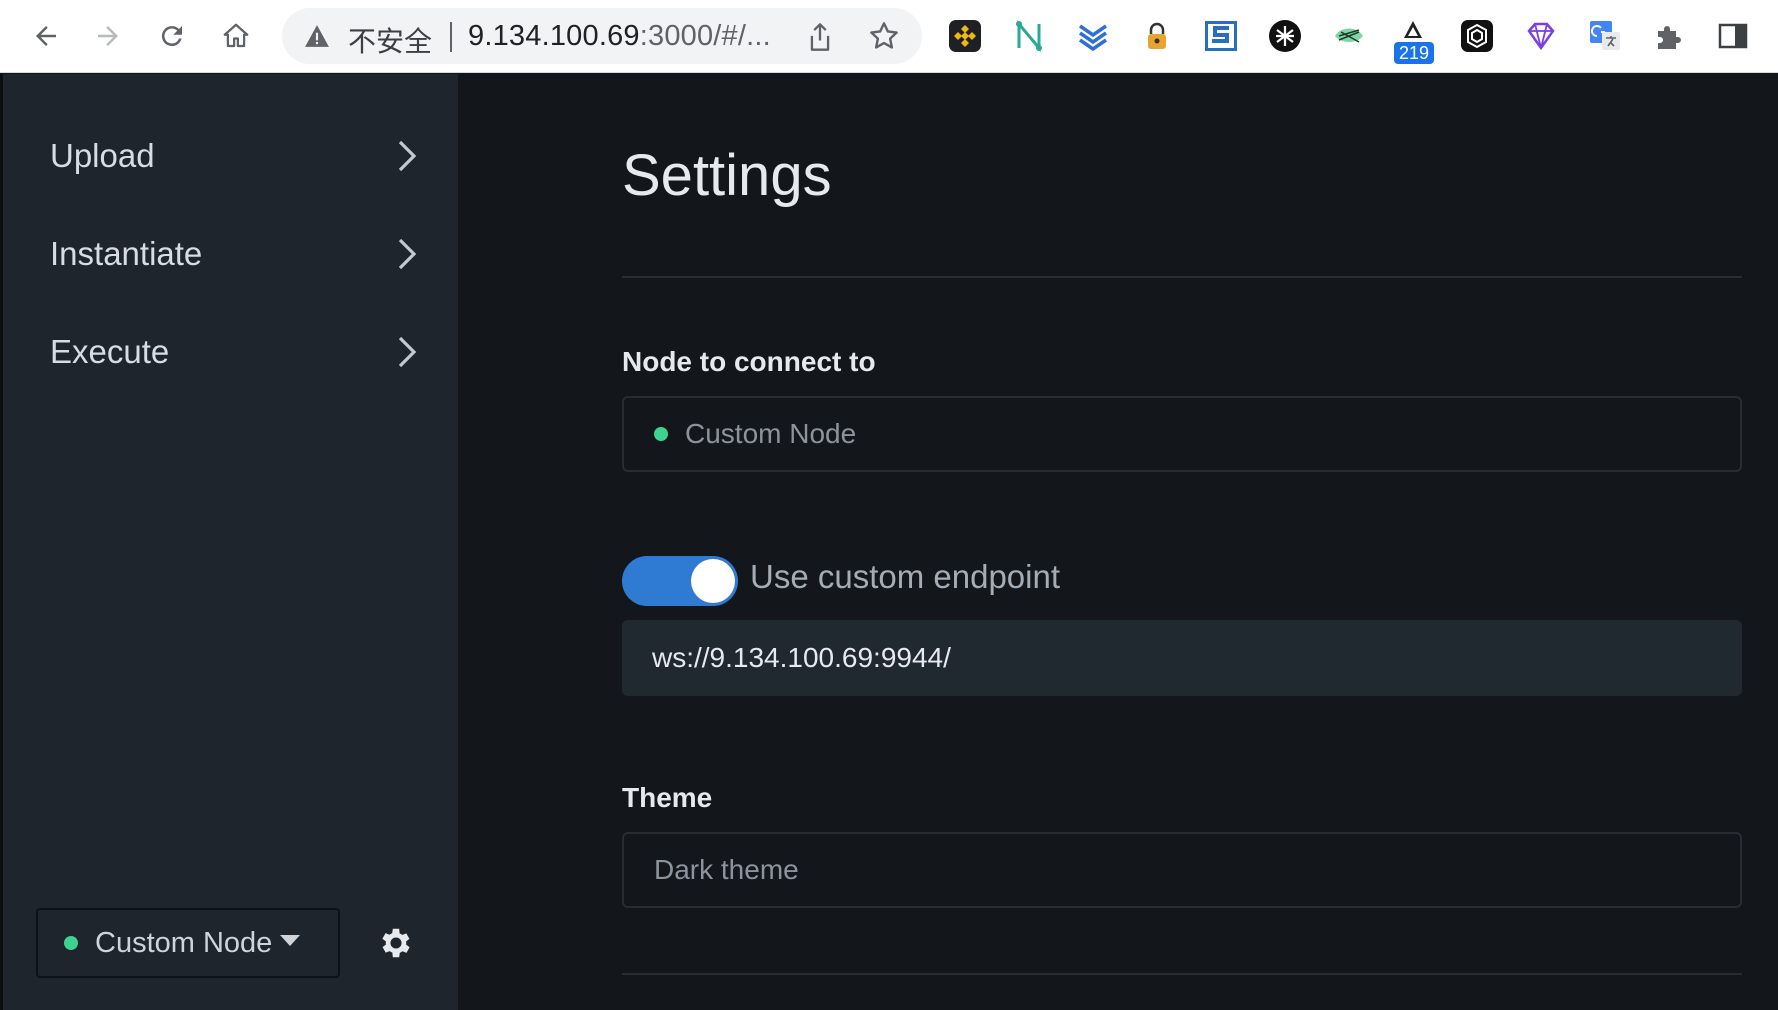 The height and width of the screenshot is (1010, 1778). I want to click on bookmark-star-icon, so click(884, 36).